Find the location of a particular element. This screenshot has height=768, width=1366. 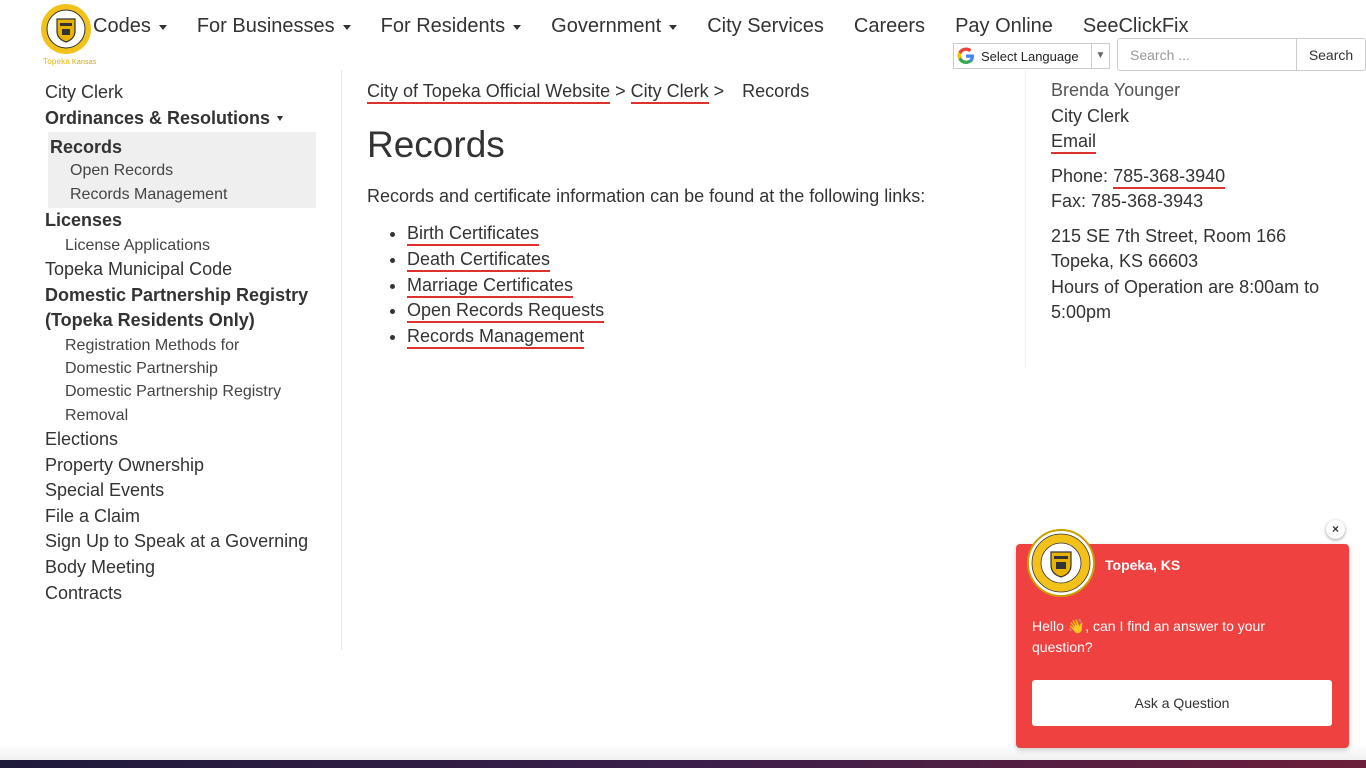

logo-wordmark: Topeka Kansas is located at coordinates (70, 61).